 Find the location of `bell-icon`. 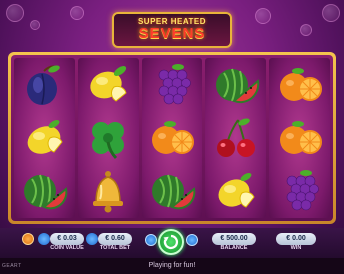

bell-icon is located at coordinates (108, 191).